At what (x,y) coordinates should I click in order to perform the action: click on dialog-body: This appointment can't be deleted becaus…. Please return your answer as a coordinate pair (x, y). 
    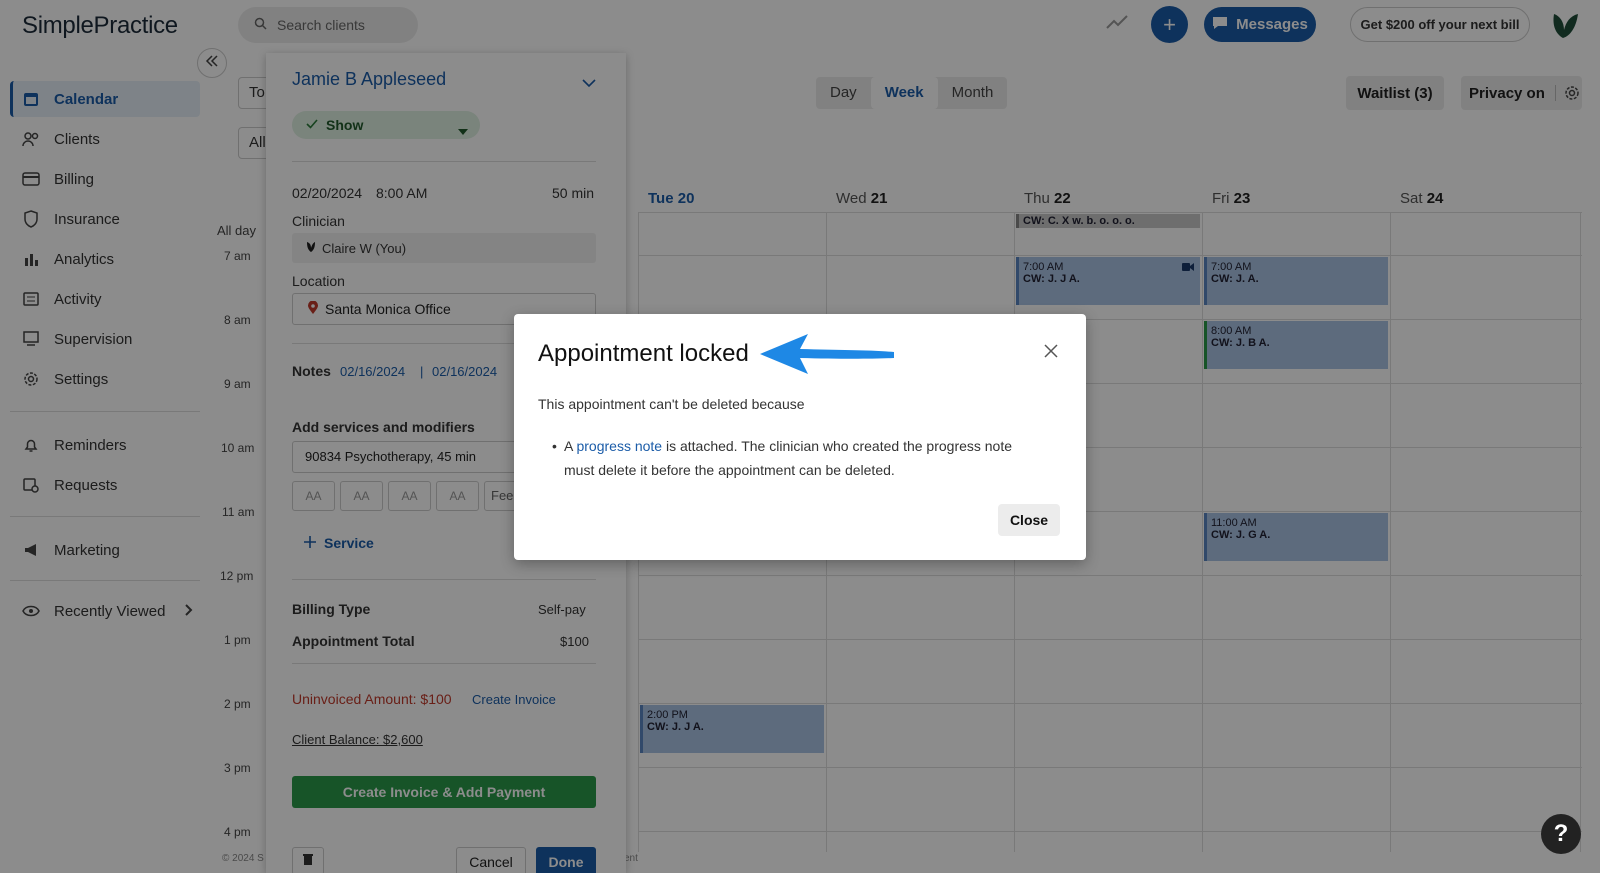
    Looking at the image, I should click on (671, 404).